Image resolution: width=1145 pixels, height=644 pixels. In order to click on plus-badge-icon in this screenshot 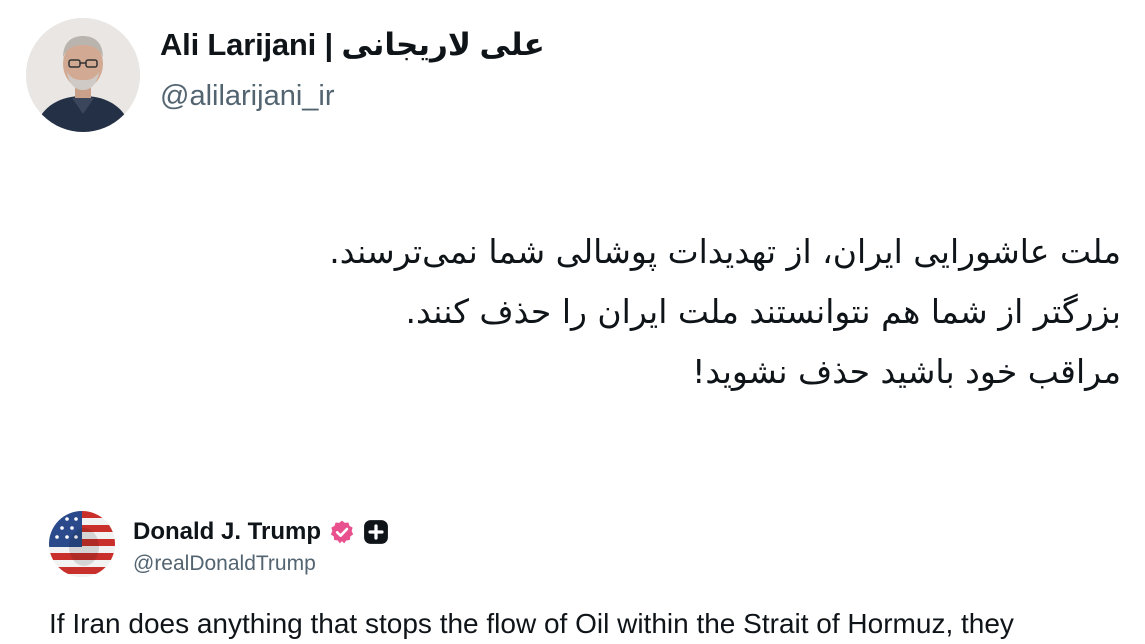, I will do `click(376, 532)`.